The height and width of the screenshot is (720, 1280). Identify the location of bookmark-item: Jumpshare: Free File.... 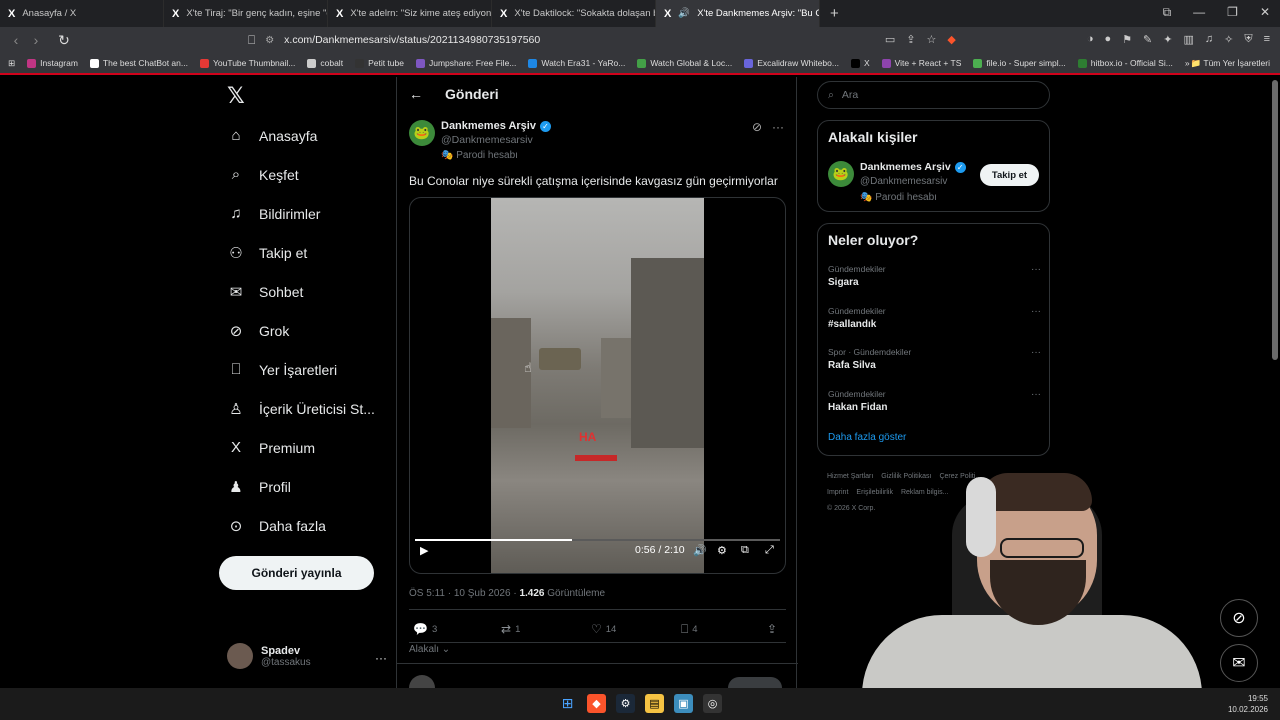
(466, 63).